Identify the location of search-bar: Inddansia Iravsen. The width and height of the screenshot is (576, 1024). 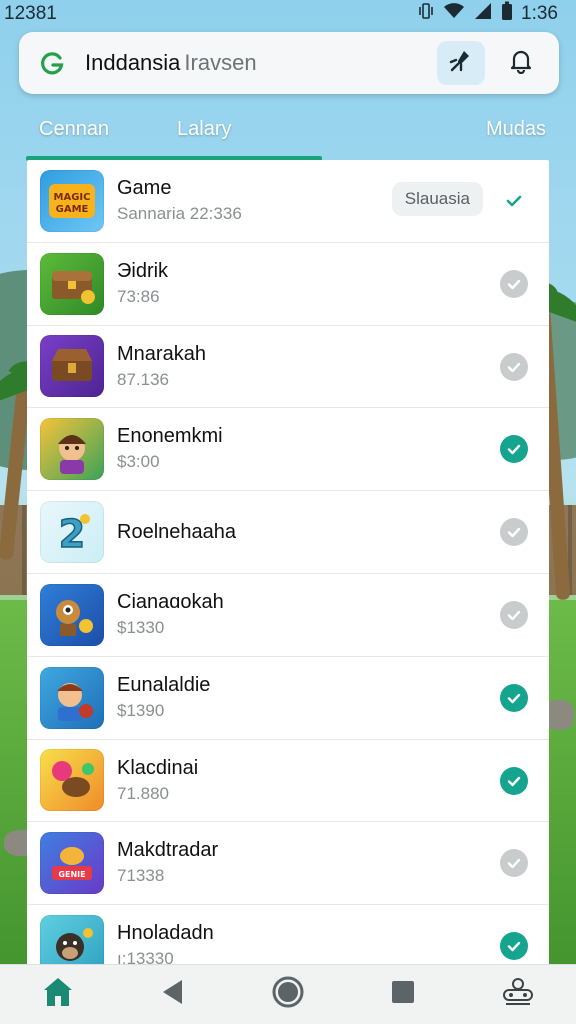
(289, 63).